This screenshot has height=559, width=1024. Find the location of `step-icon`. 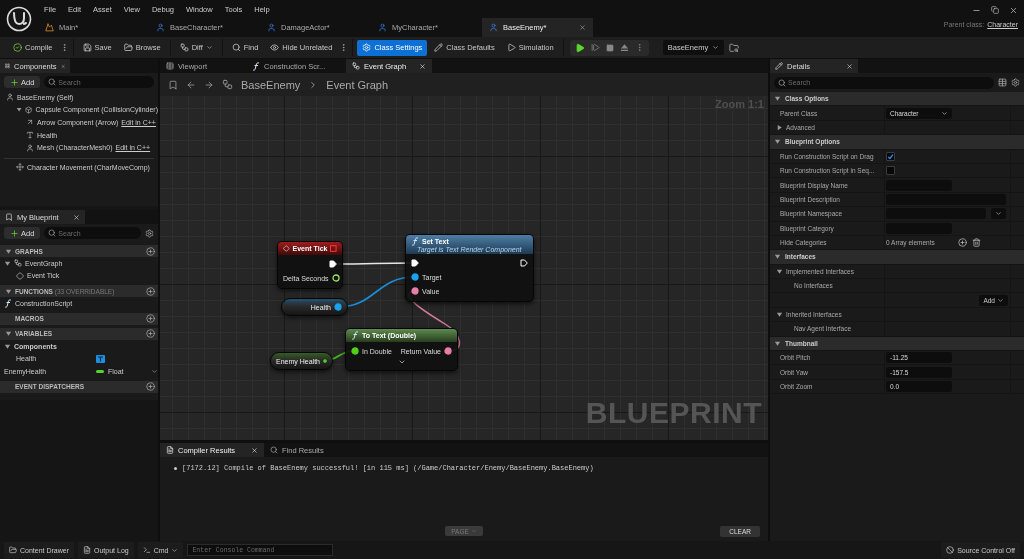

step-icon is located at coordinates (595, 47).